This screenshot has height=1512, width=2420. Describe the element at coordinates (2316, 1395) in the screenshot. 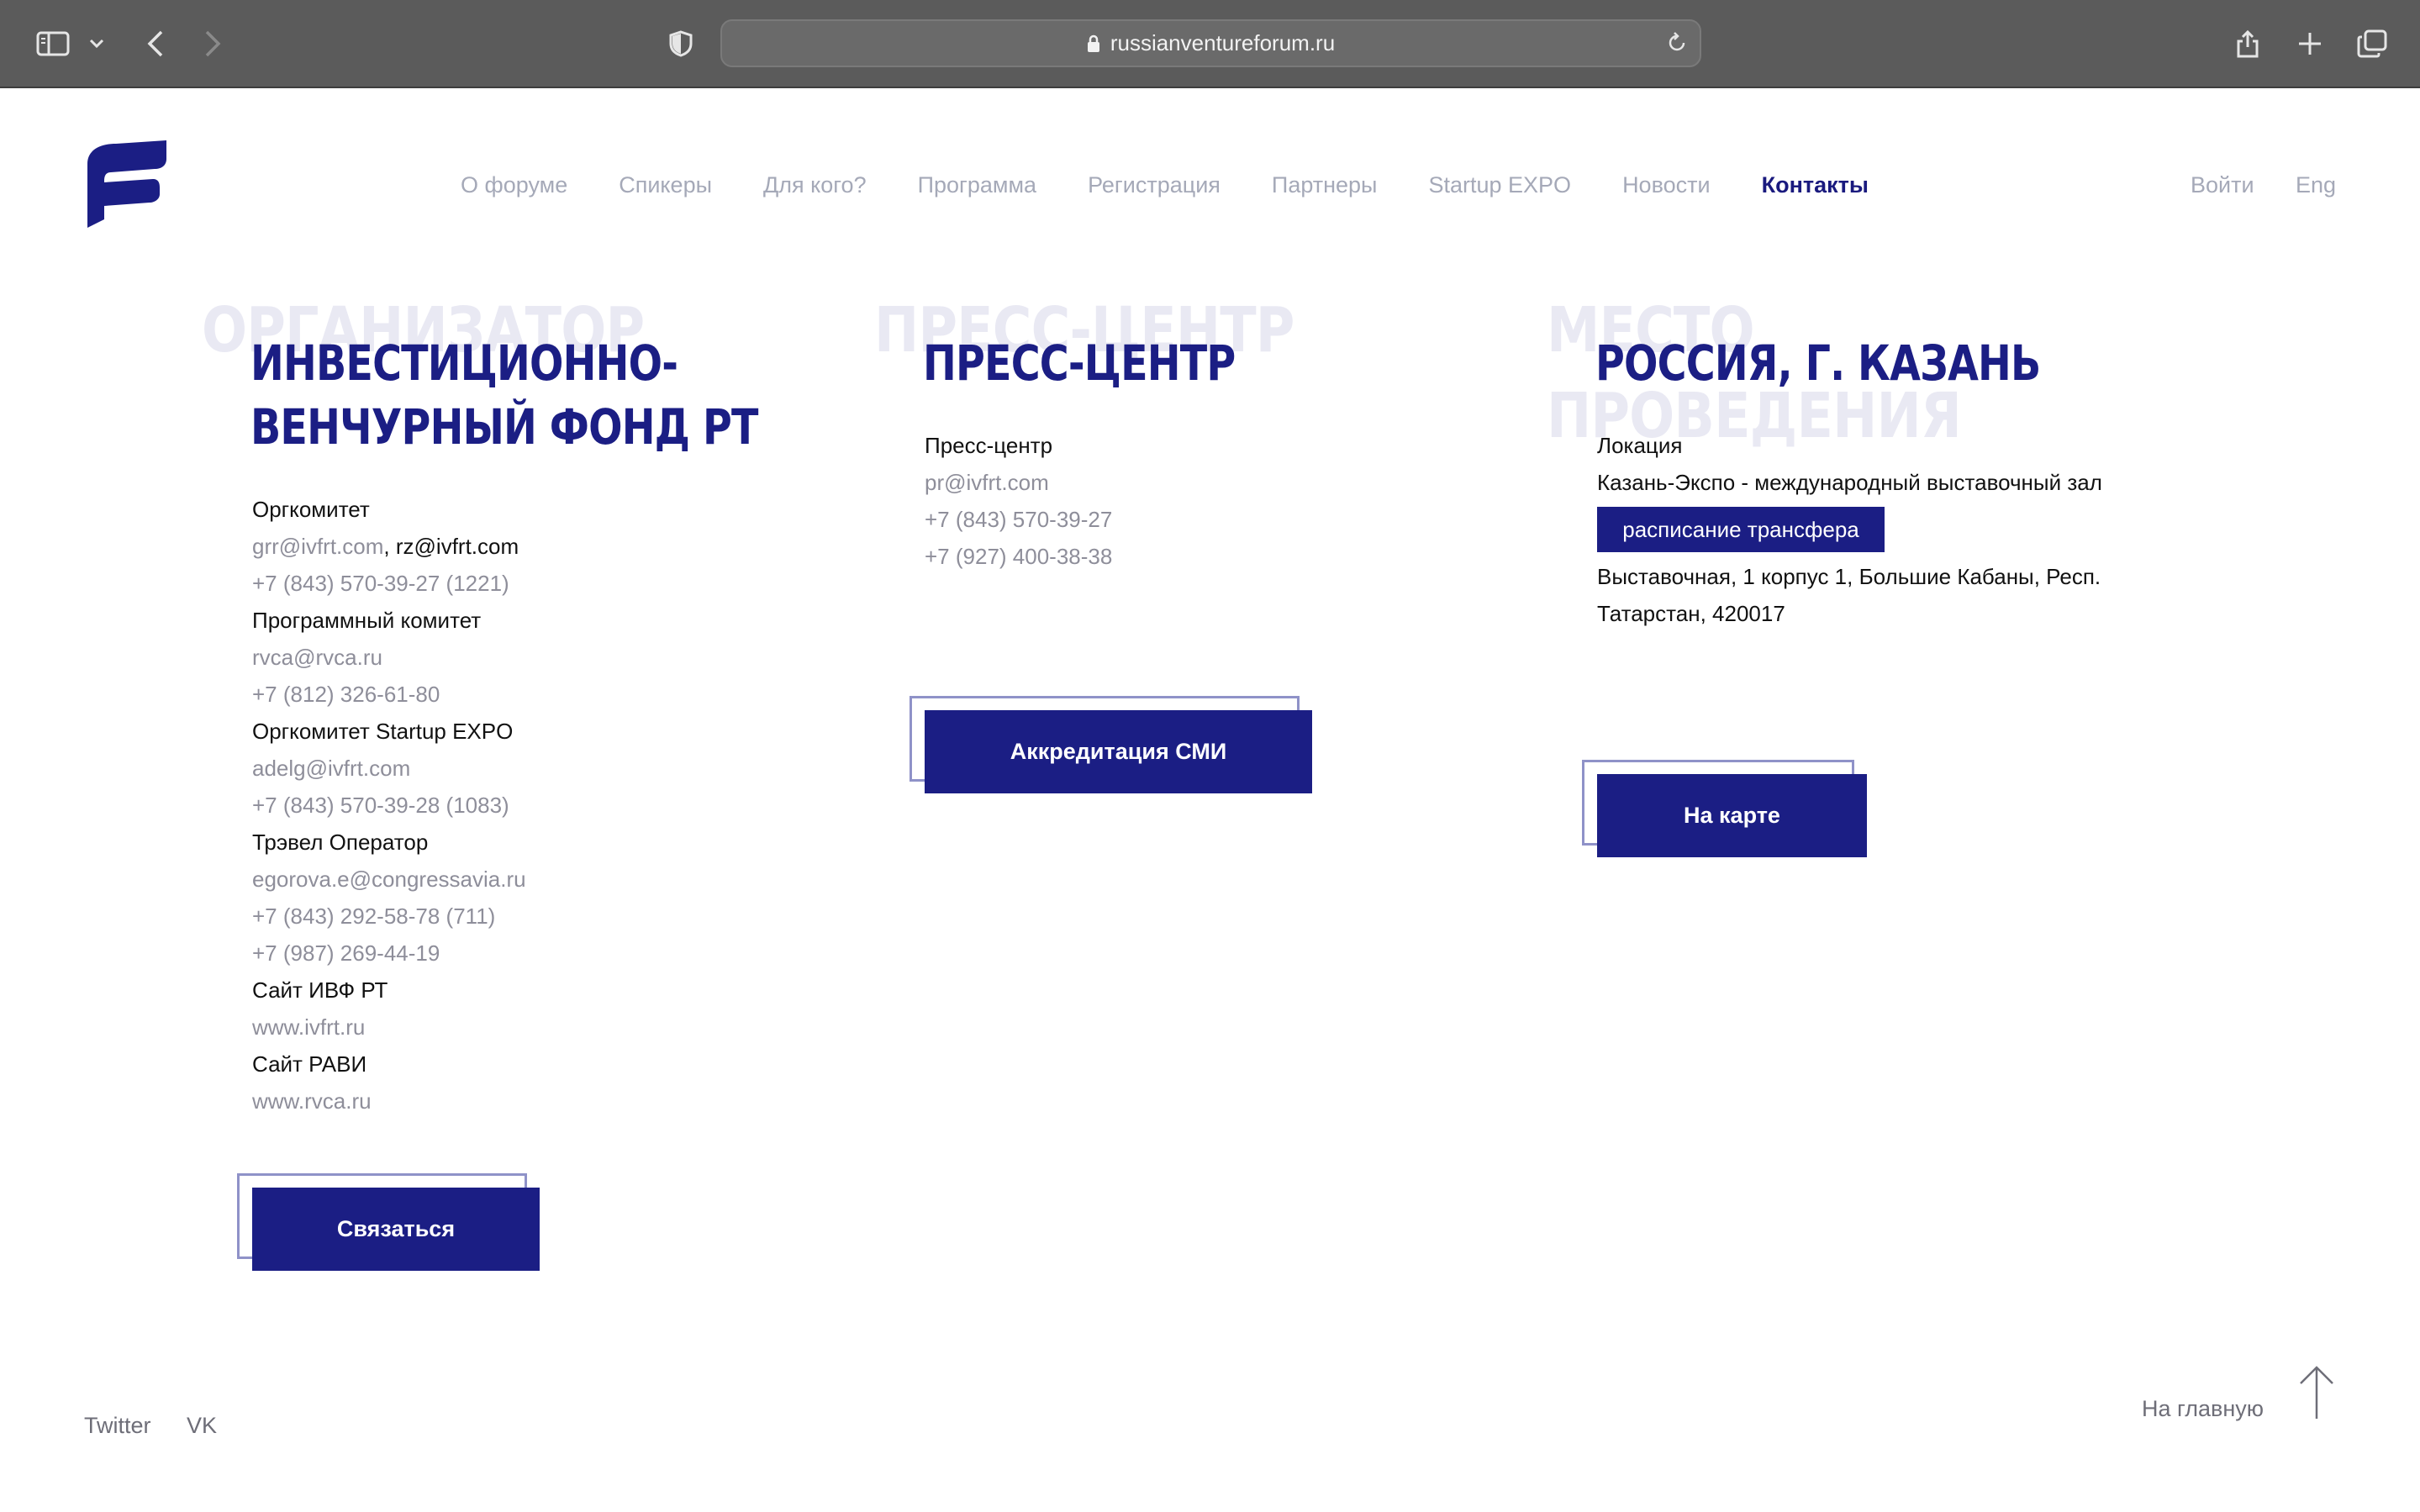

I see `arrow-up-icon` at that location.